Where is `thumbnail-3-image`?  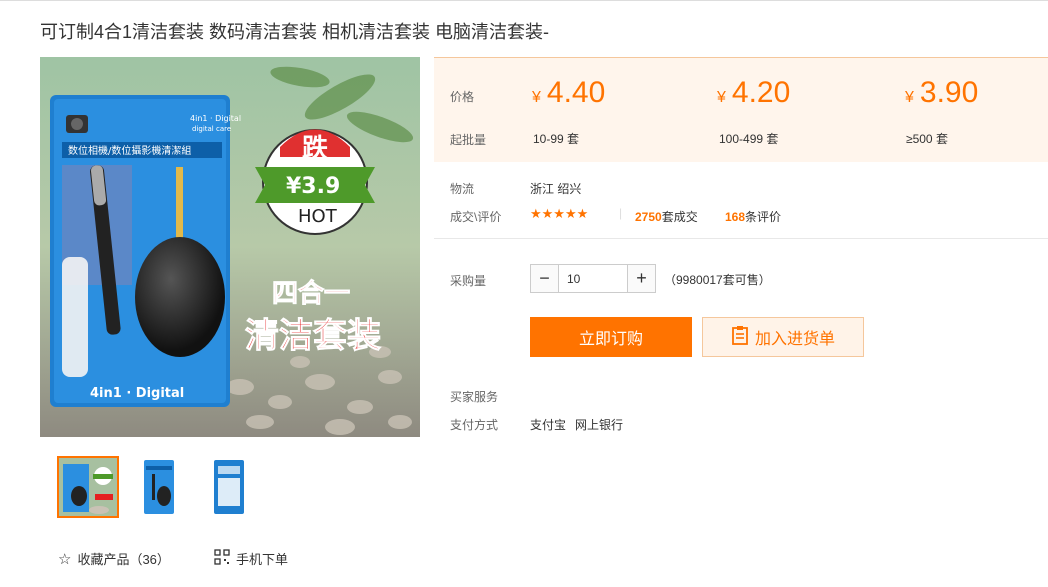 thumbnail-3-image is located at coordinates (229, 487).